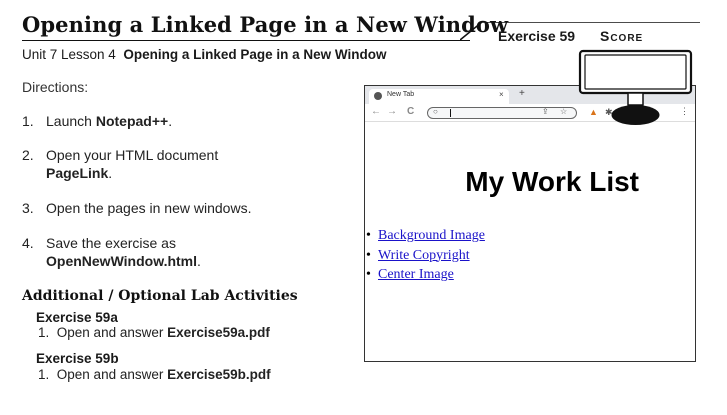  What do you see at coordinates (378, 96) in the screenshot?
I see `chrome-icon` at bounding box center [378, 96].